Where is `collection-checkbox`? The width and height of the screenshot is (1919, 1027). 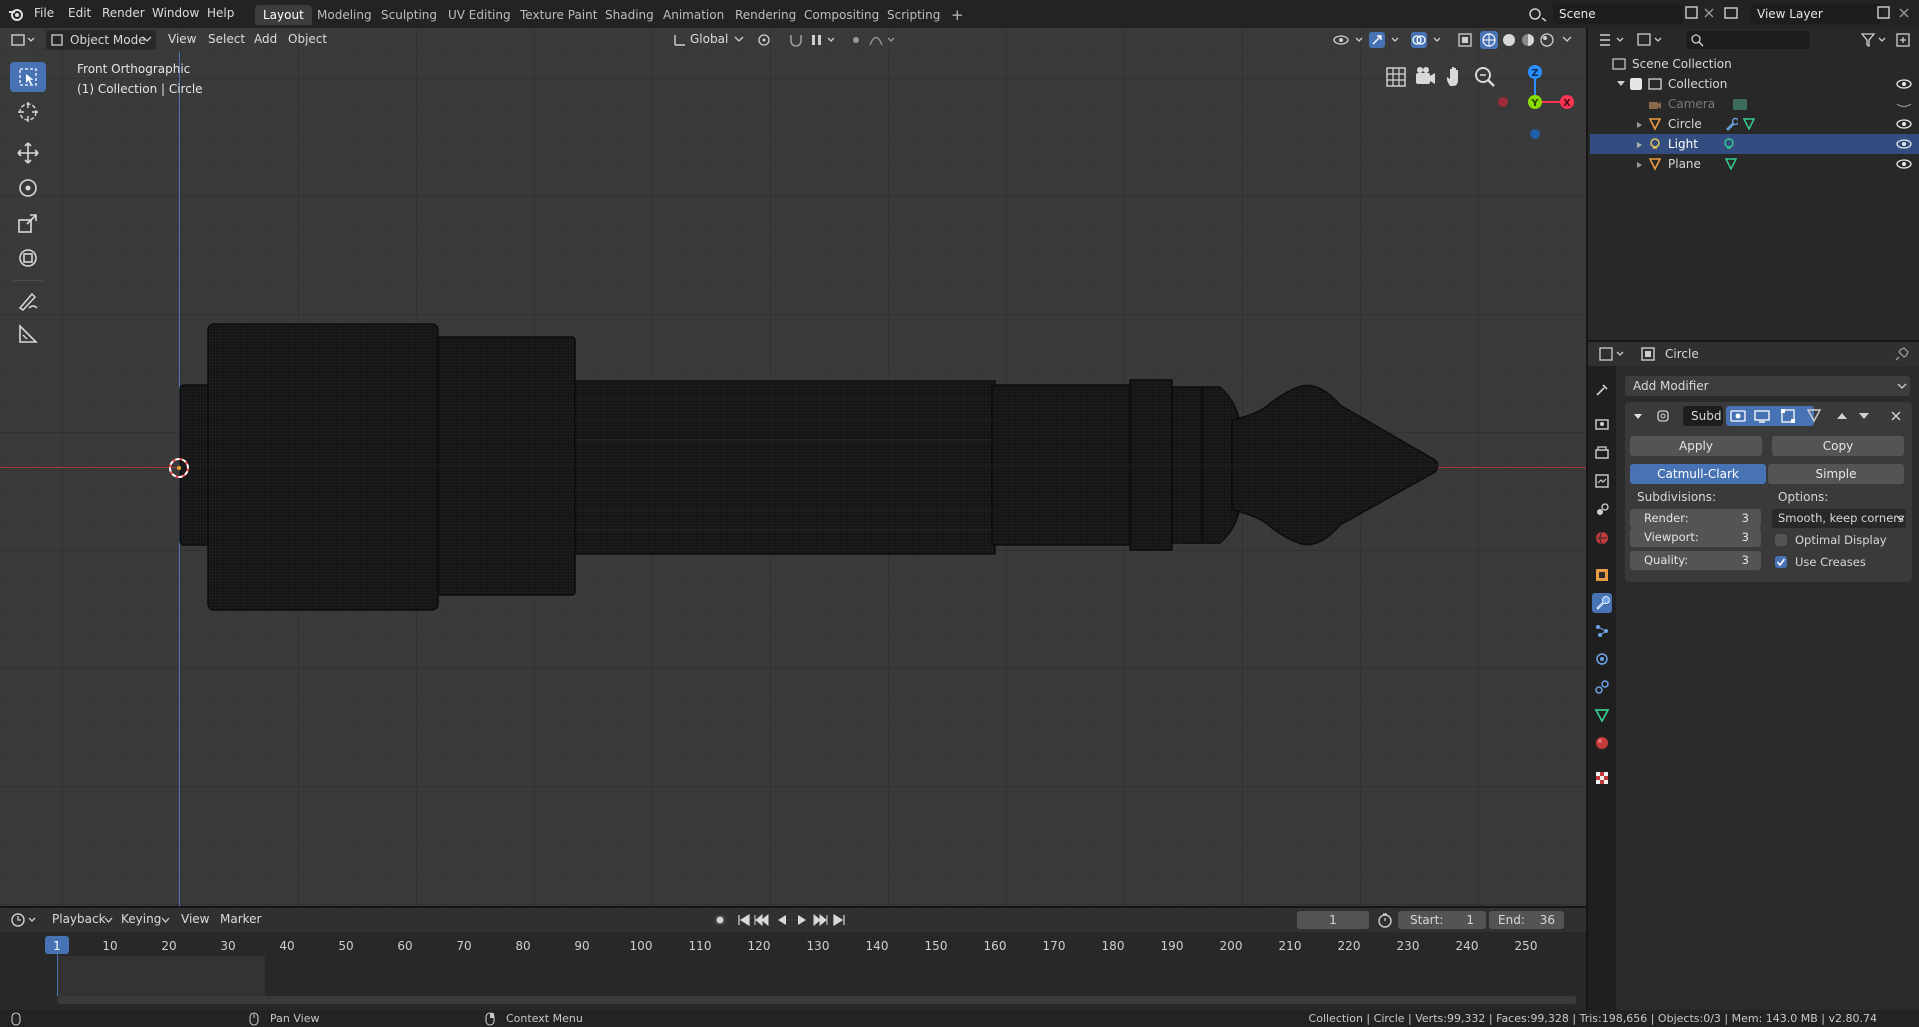 collection-checkbox is located at coordinates (1636, 84).